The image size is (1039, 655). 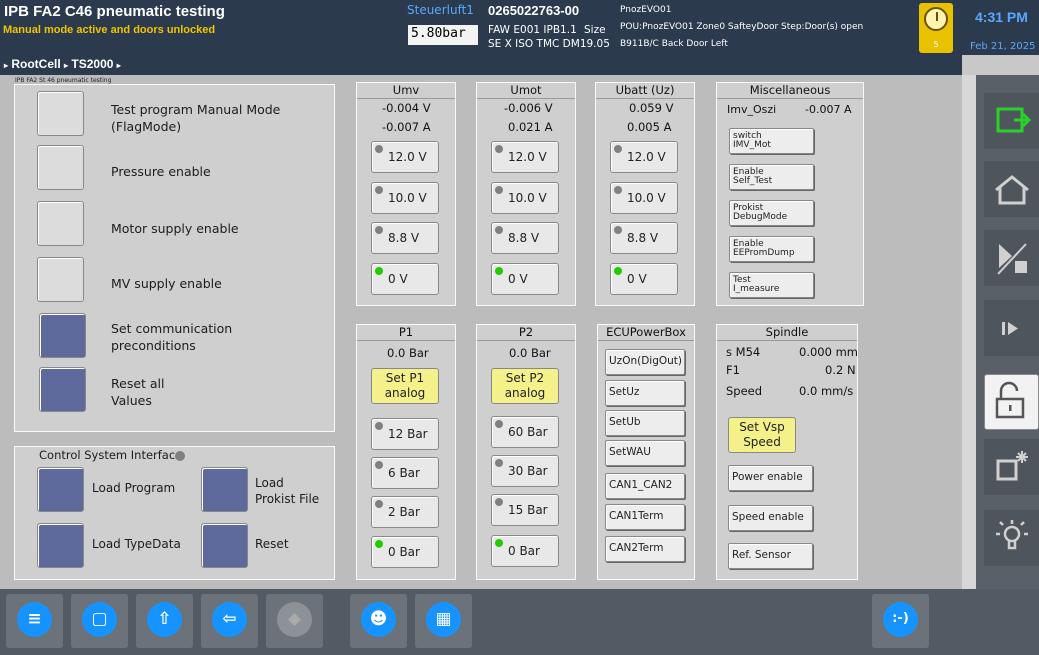 I want to click on alarm-button: 5, so click(x=936, y=28).